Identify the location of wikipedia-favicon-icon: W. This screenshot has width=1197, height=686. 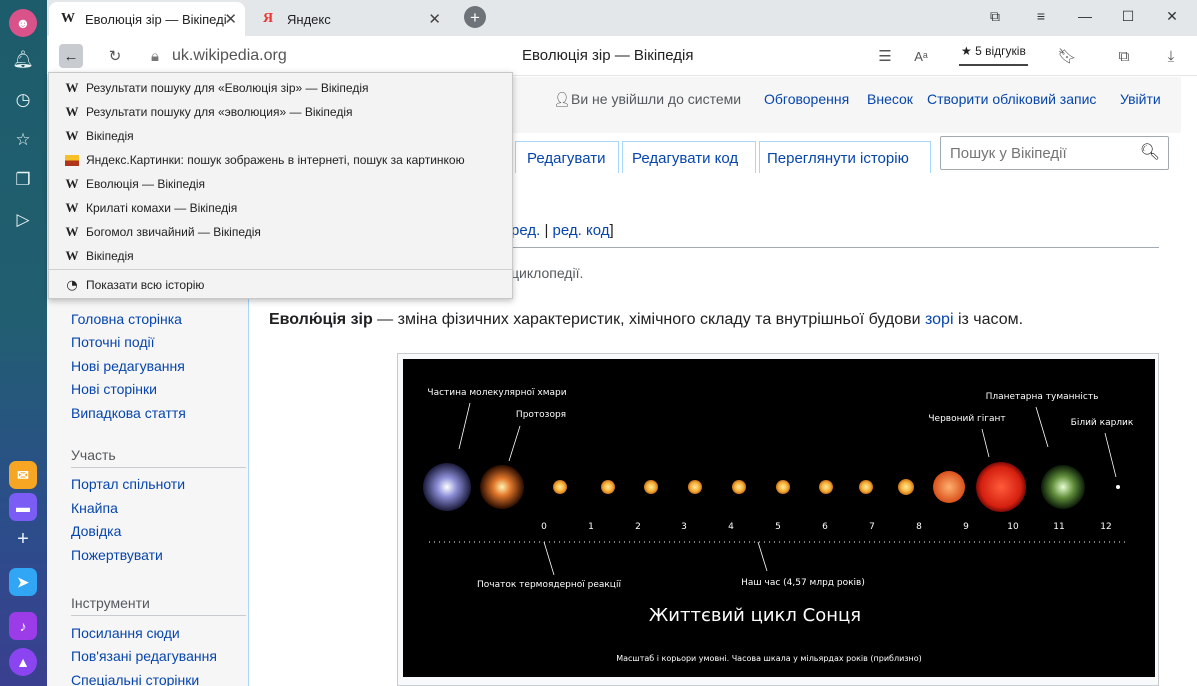
(68, 18).